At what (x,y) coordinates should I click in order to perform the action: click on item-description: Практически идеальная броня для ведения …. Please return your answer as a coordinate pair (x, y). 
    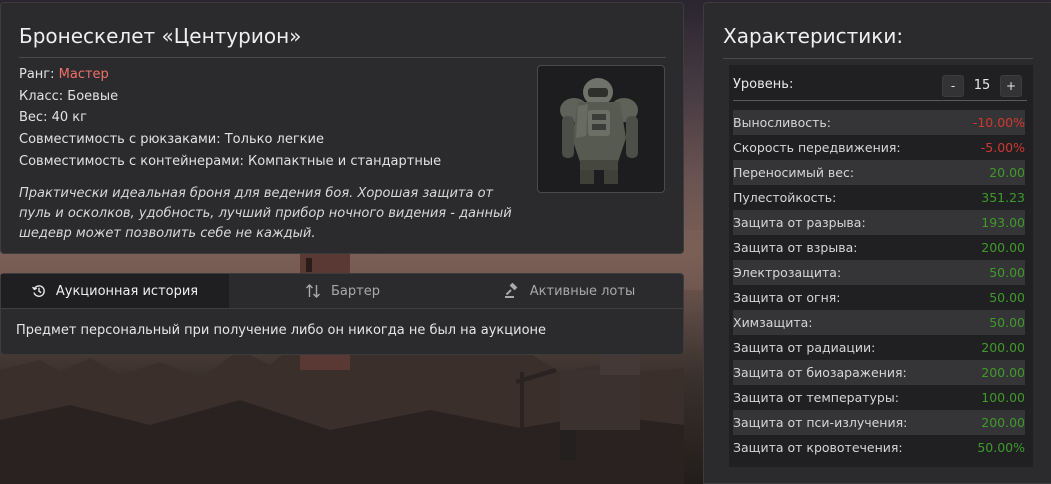
    Looking at the image, I should click on (265, 213).